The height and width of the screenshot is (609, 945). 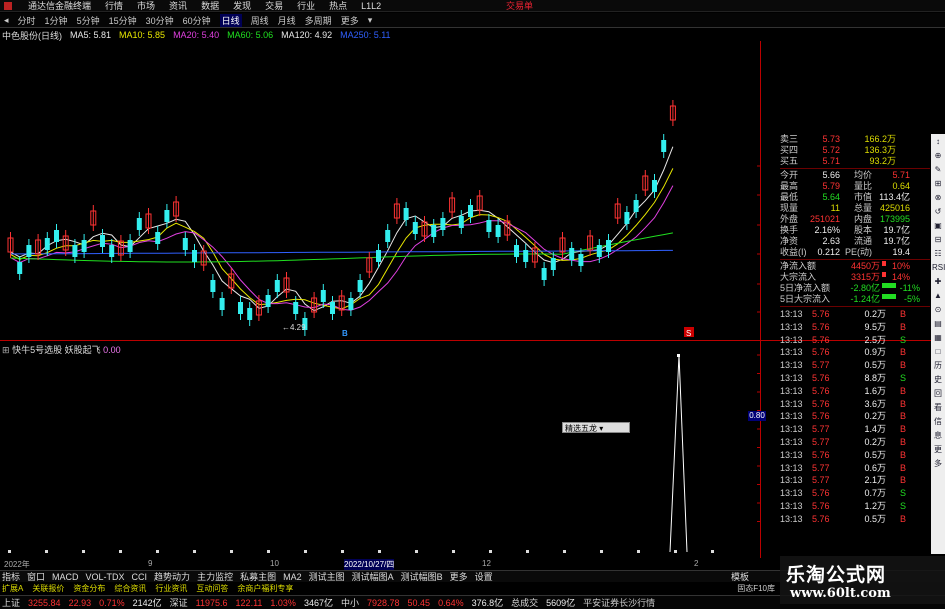 What do you see at coordinates (938, 211) in the screenshot?
I see `side-tool-icon: ↺` at bounding box center [938, 211].